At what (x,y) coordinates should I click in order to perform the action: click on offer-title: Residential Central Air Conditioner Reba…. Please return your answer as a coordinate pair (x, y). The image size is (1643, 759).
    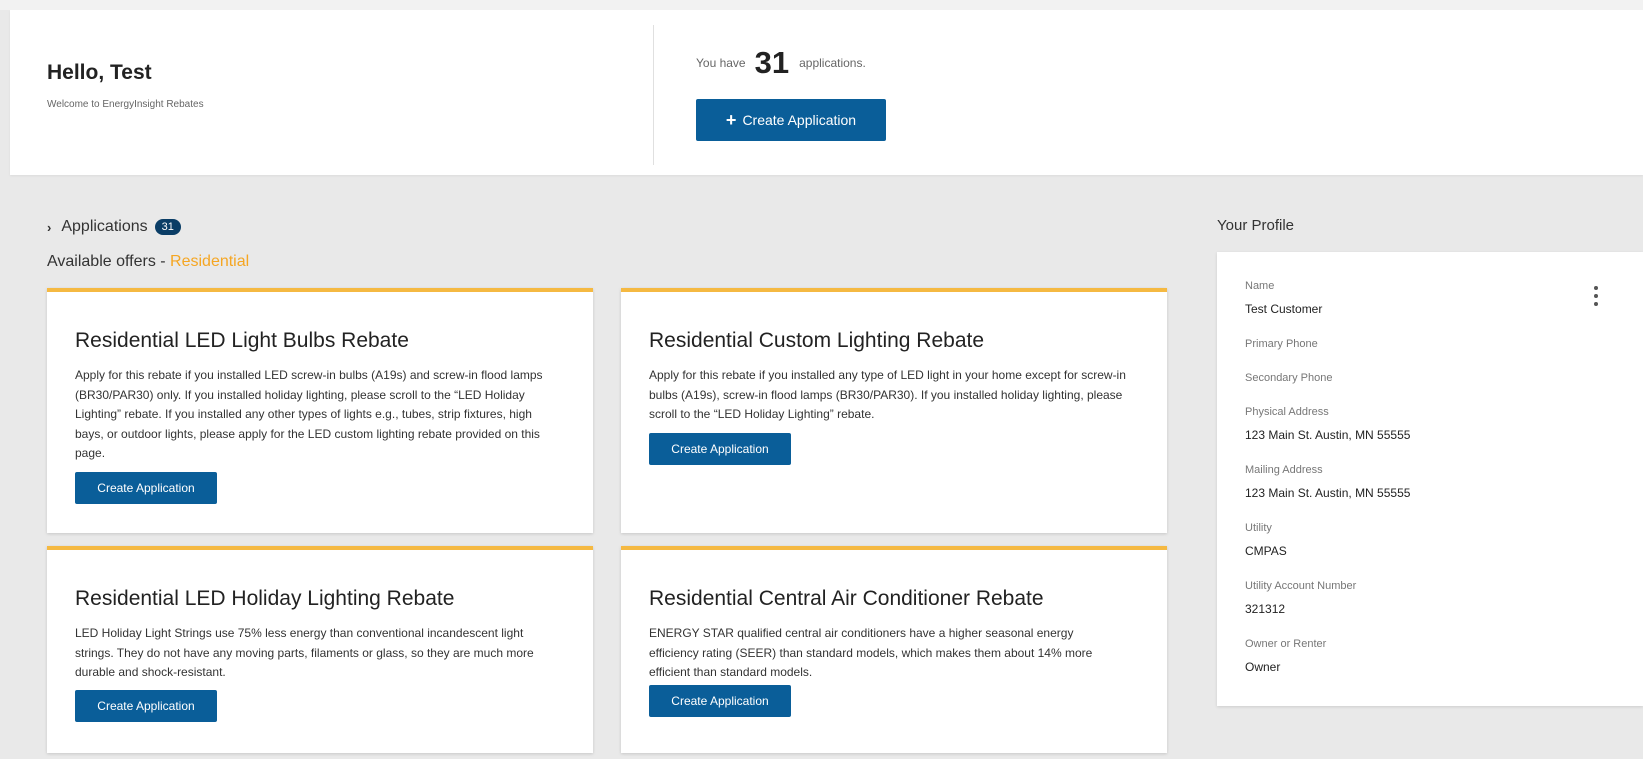
    Looking at the image, I should click on (846, 598).